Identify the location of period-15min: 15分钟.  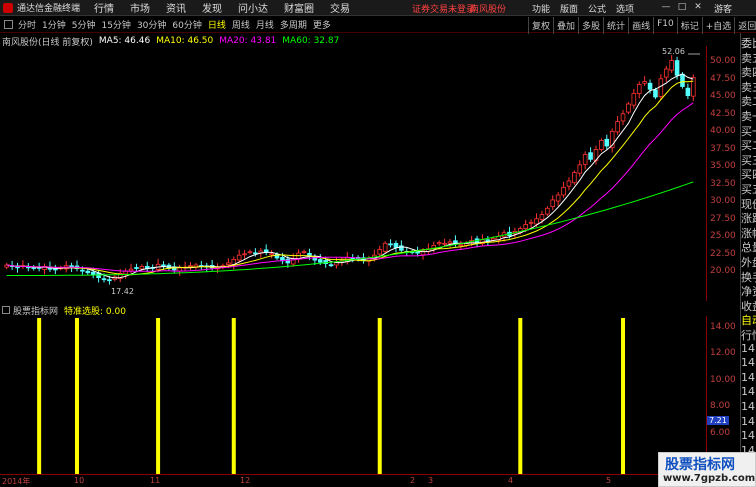
(115, 24).